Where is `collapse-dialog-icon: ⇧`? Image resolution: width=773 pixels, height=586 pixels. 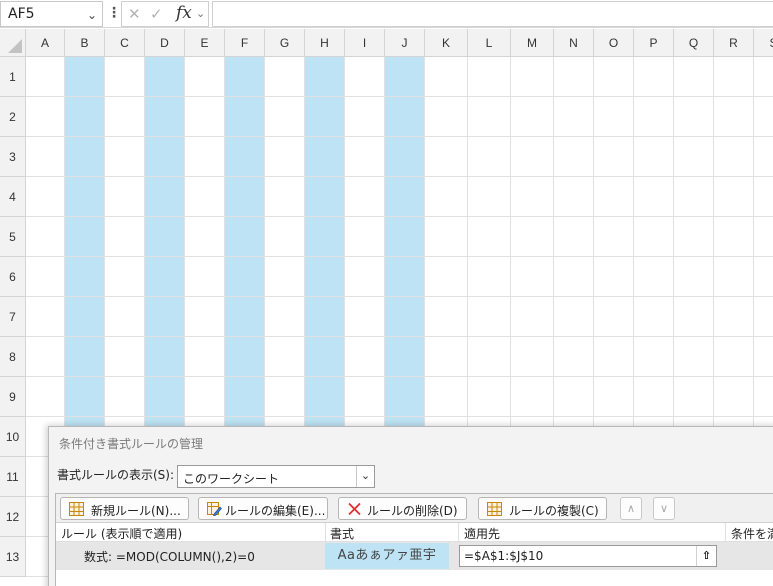
collapse-dialog-icon: ⇧ is located at coordinates (706, 556).